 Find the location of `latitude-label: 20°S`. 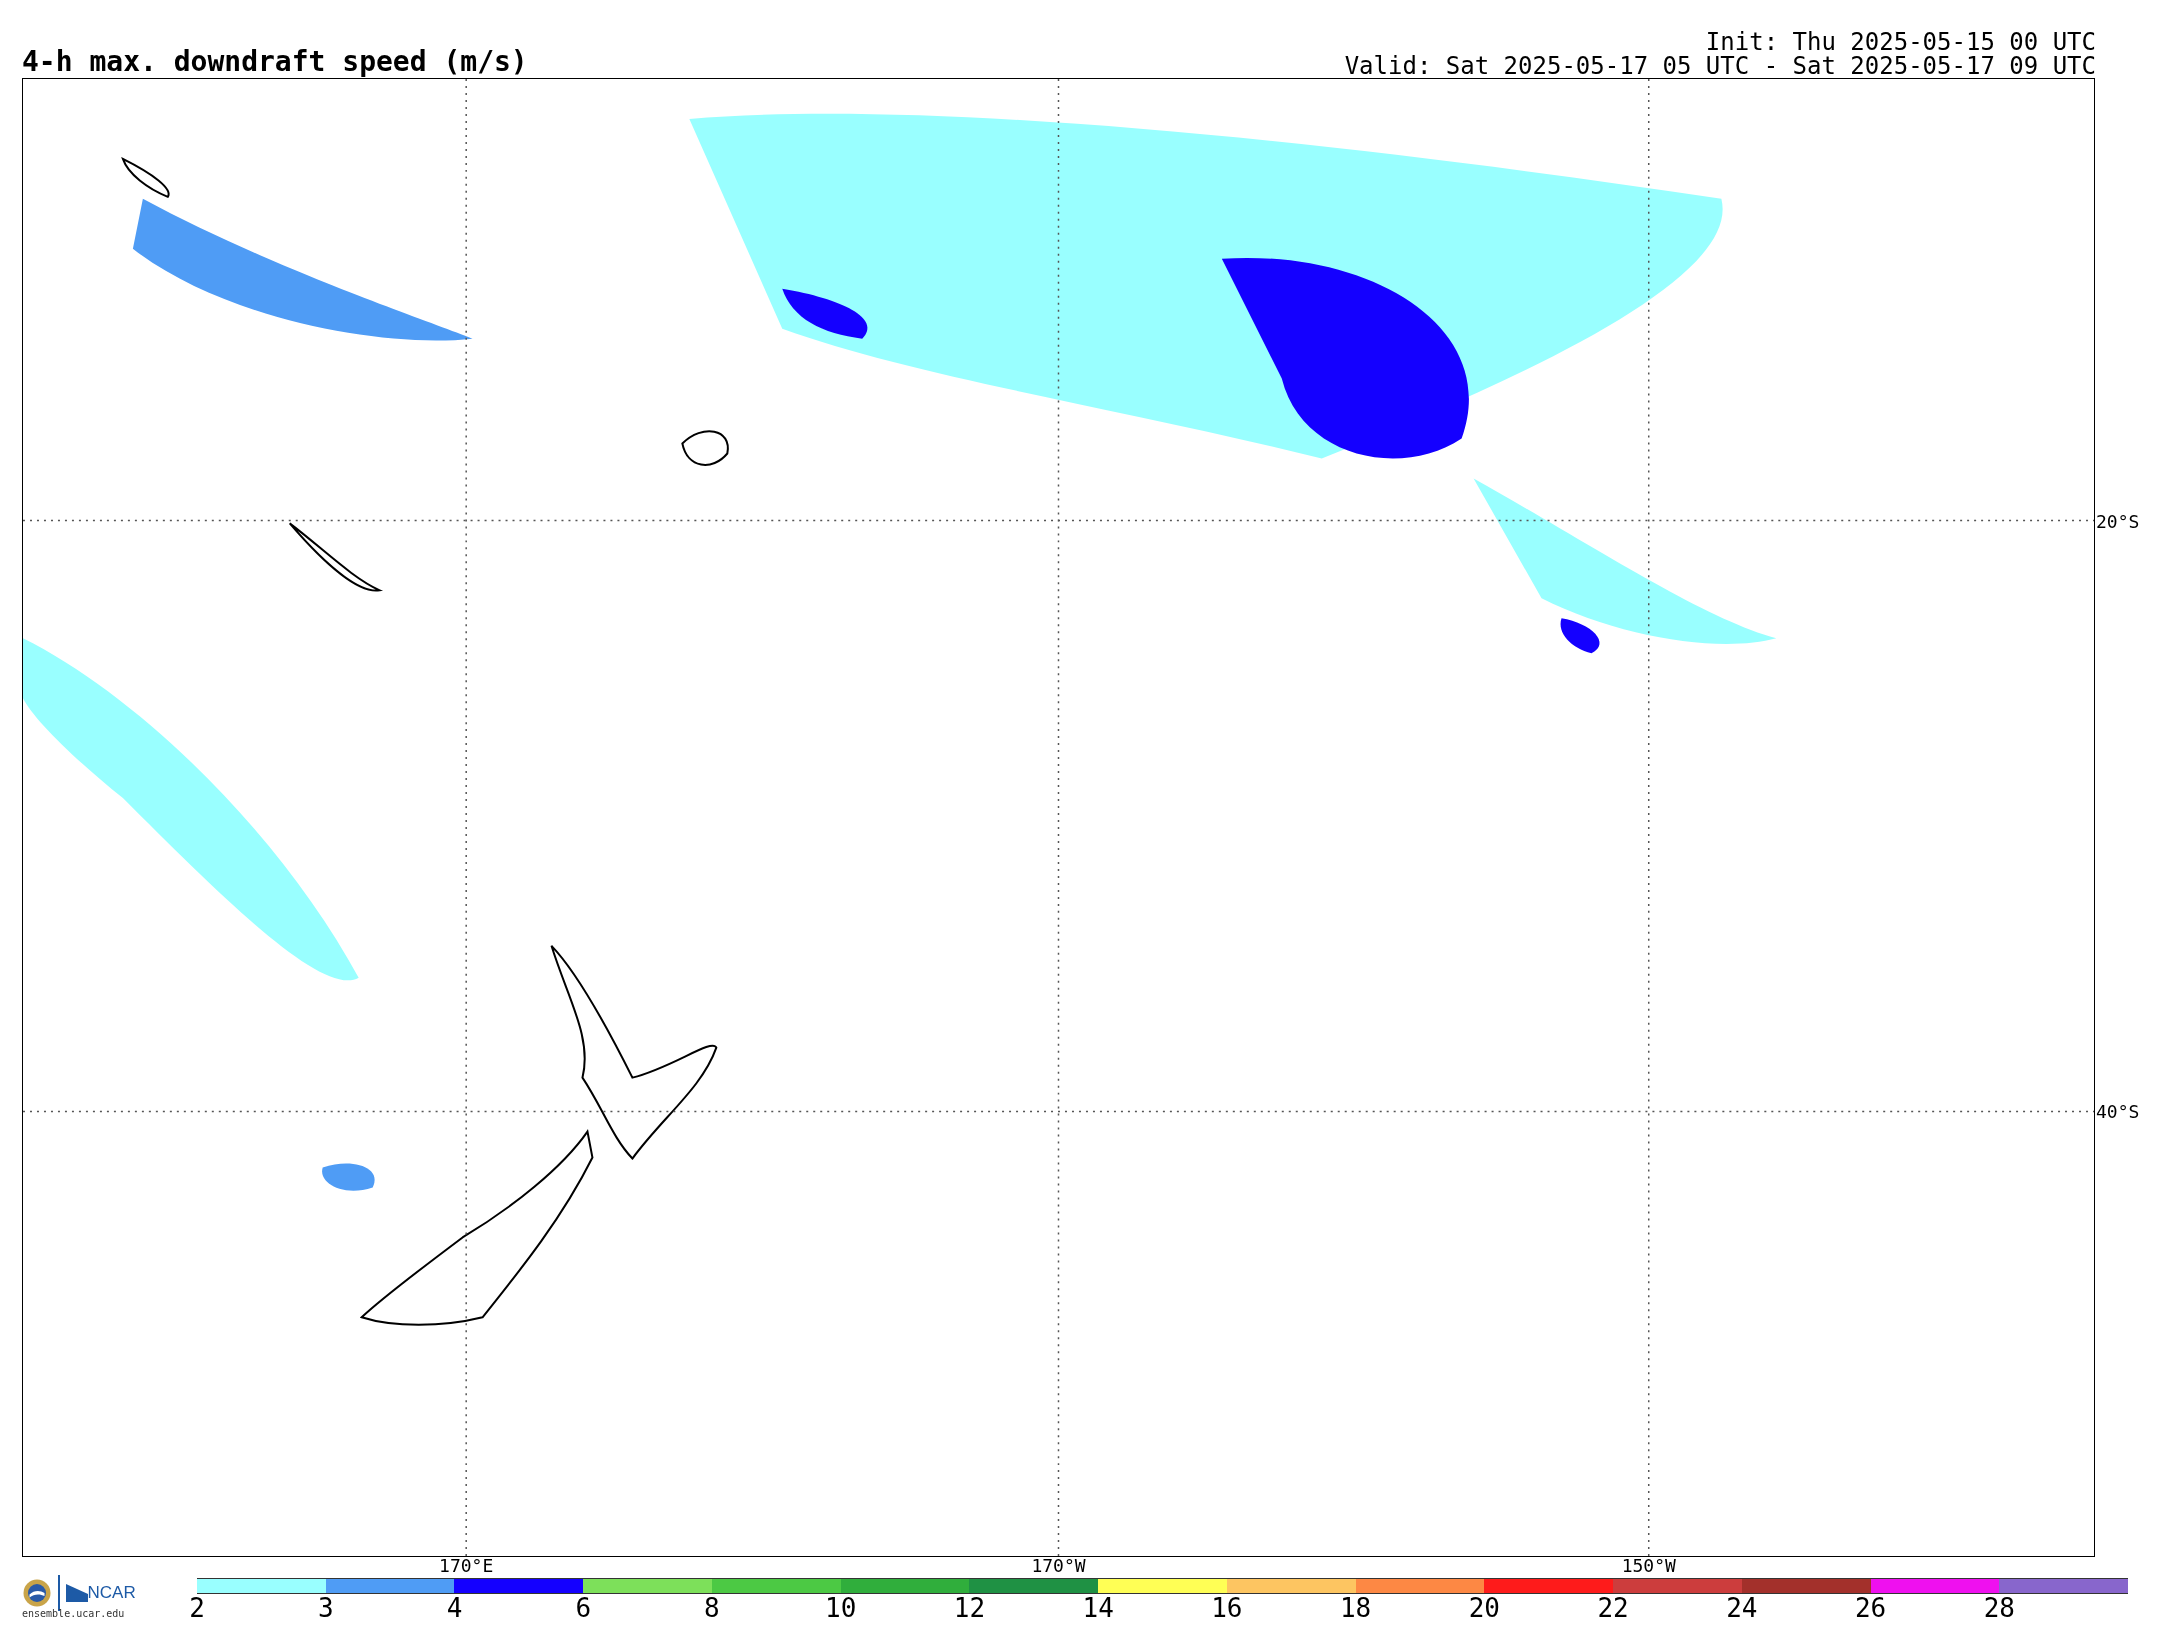

latitude-label: 20°S is located at coordinates (2117, 521).